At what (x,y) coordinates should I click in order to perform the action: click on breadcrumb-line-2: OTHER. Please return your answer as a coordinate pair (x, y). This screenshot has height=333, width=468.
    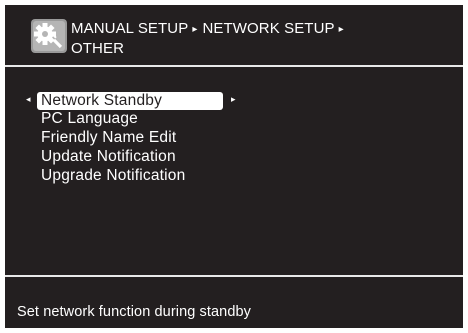
    Looking at the image, I should click on (210, 48).